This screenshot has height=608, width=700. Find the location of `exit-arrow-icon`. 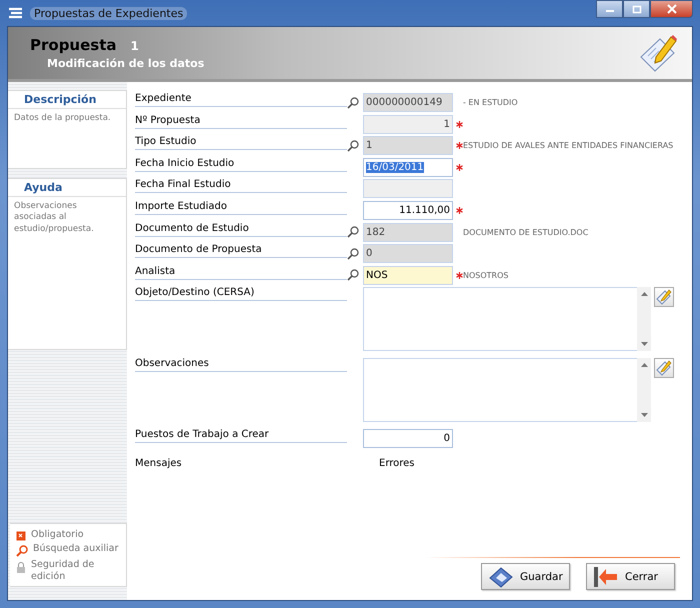

exit-arrow-icon is located at coordinates (606, 577).